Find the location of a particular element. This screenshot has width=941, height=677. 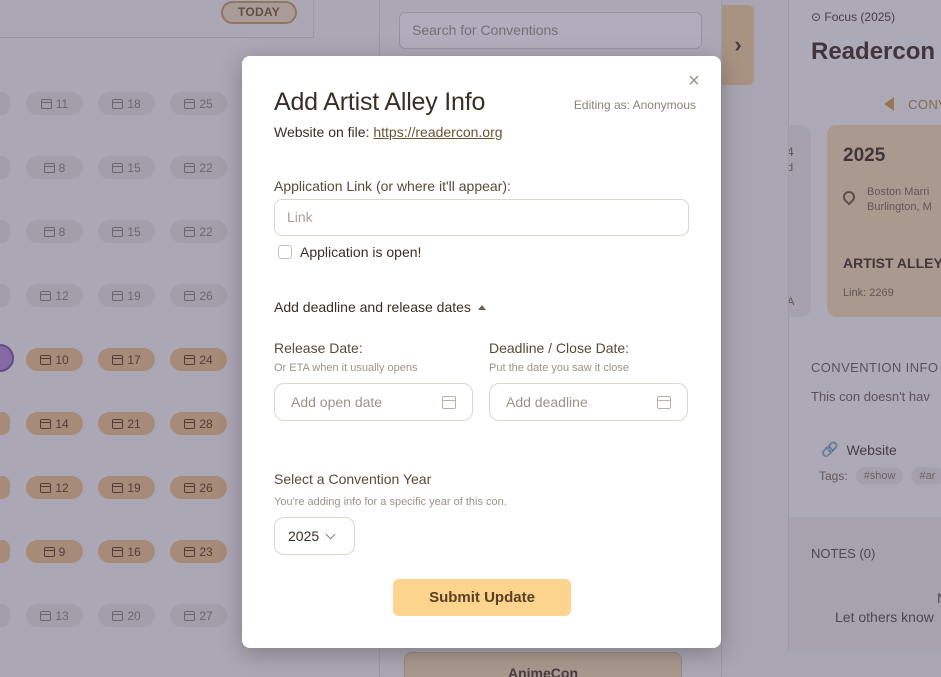

convention-year-select: 2025 is located at coordinates (314, 536).